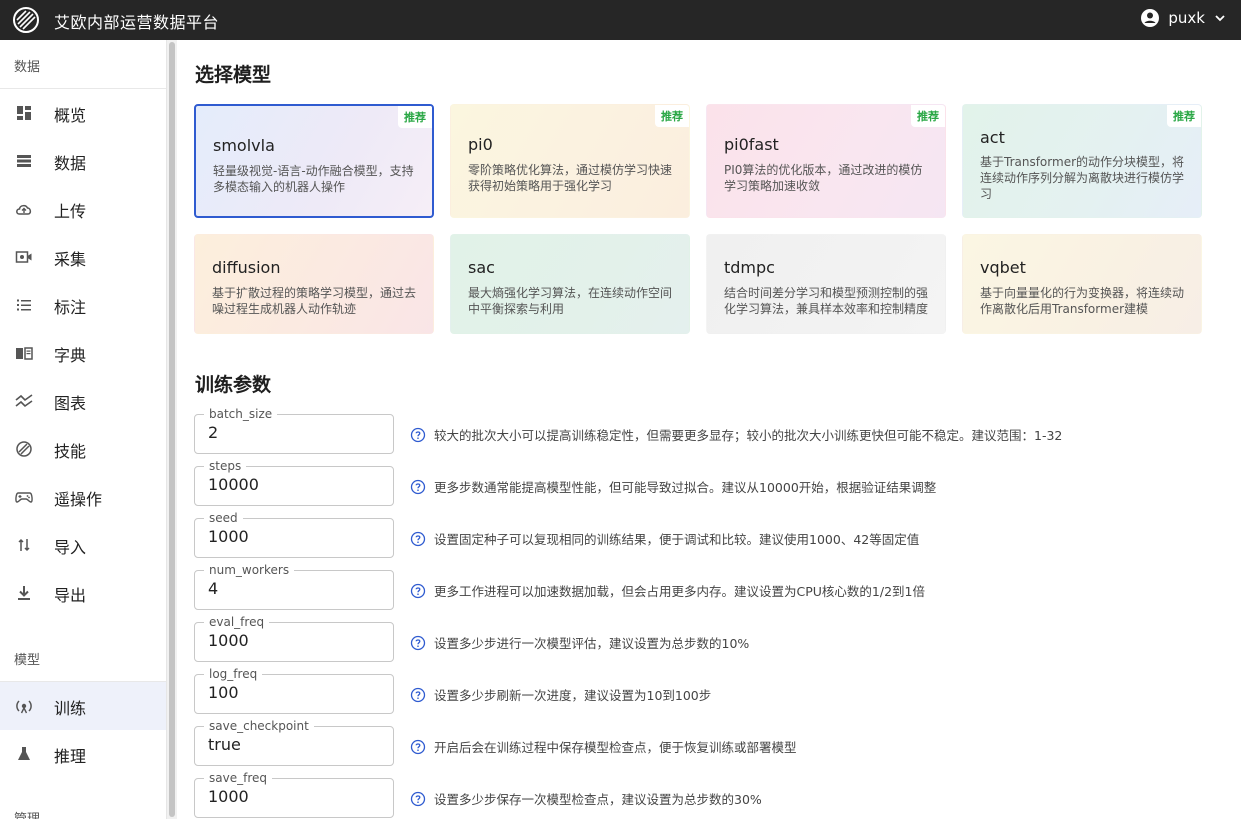  Describe the element at coordinates (570, 178) in the screenshot. I see `model-description: 零阶策略优化算法，通过模仿学习快速获得初始策略用于强化学习` at that location.